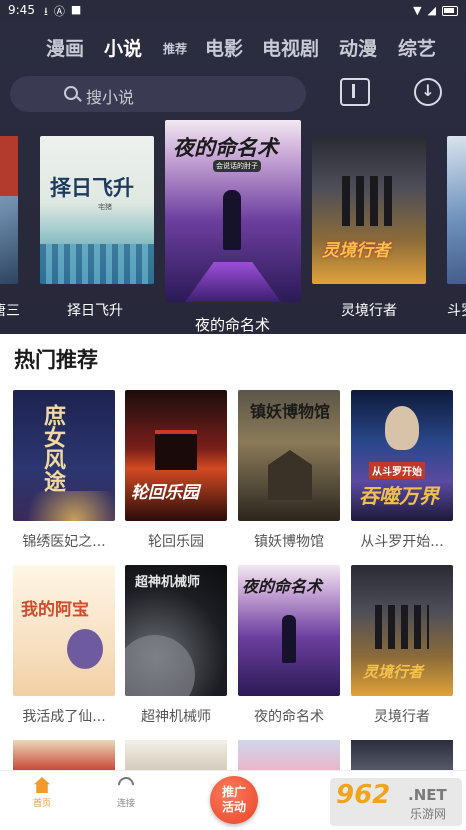 The image size is (466, 830). What do you see at coordinates (76, 9) in the screenshot?
I see `square-icon: ■` at bounding box center [76, 9].